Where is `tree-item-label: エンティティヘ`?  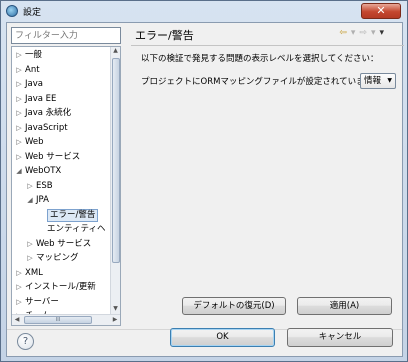 tree-item-label: エンティティヘ is located at coordinates (76, 229).